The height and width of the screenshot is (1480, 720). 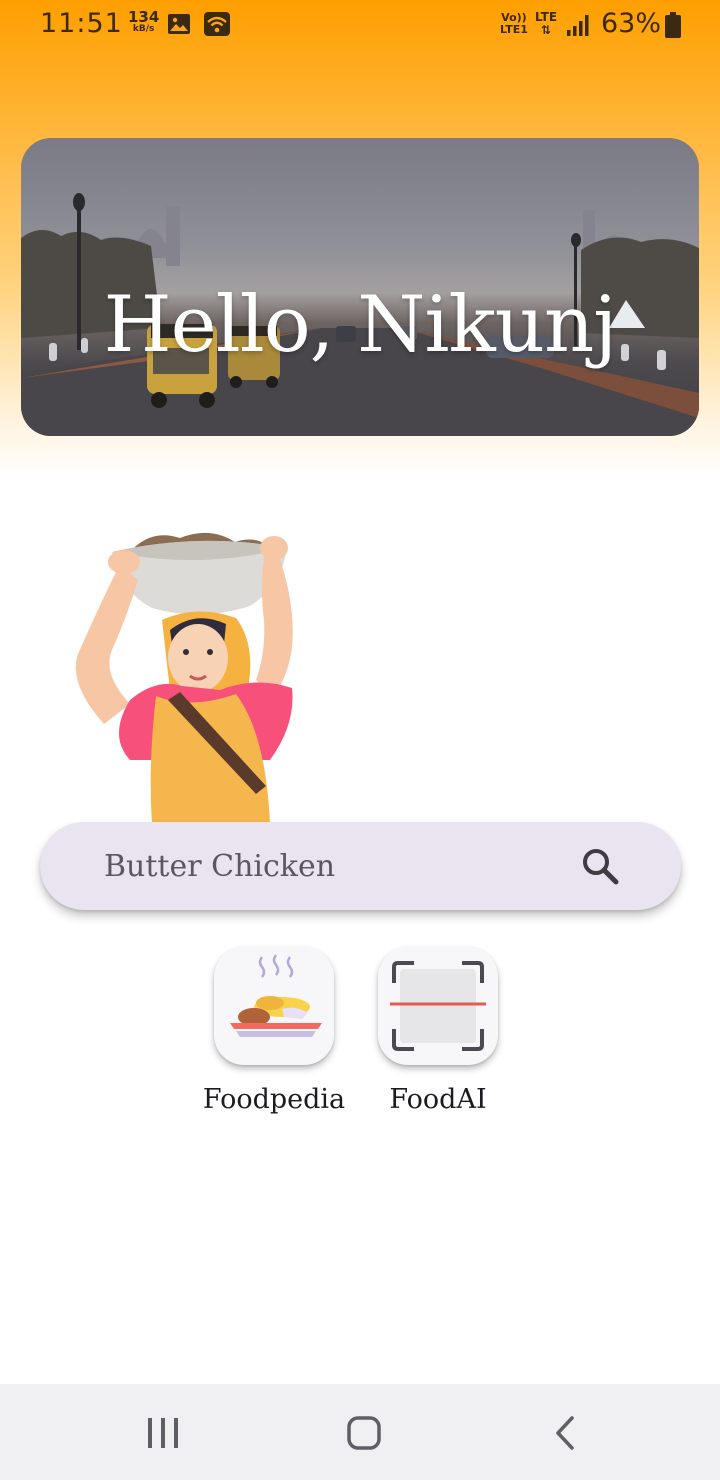 I want to click on greeting-title: Hello, Nikunj, so click(x=360, y=325).